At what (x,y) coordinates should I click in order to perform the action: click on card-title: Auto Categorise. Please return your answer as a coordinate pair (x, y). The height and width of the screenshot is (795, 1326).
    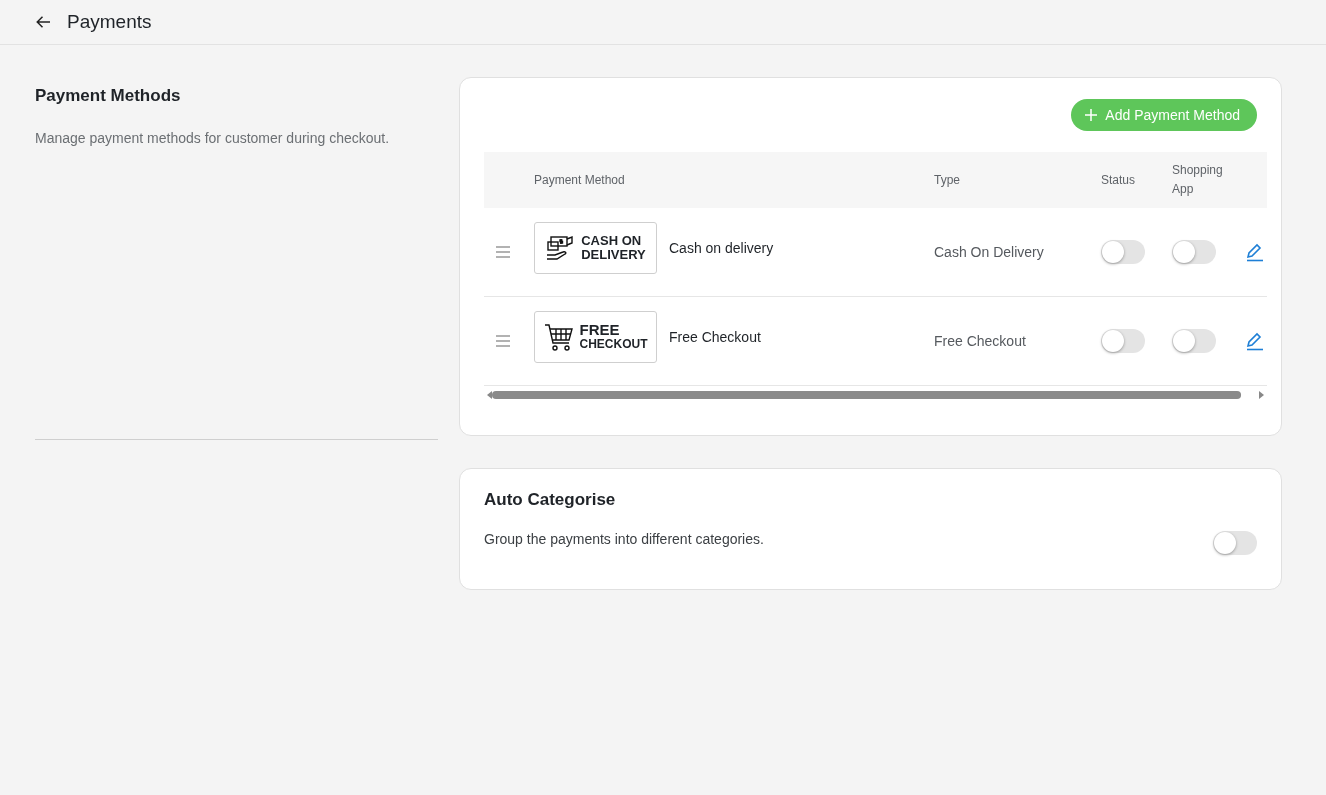
    Looking at the image, I should click on (550, 500).